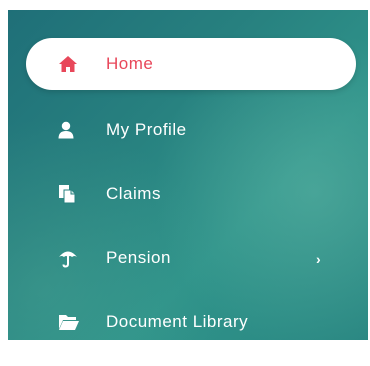 The width and height of the screenshot is (370, 366). Describe the element at coordinates (78, 194) in the screenshot. I see `documents-icon` at that location.